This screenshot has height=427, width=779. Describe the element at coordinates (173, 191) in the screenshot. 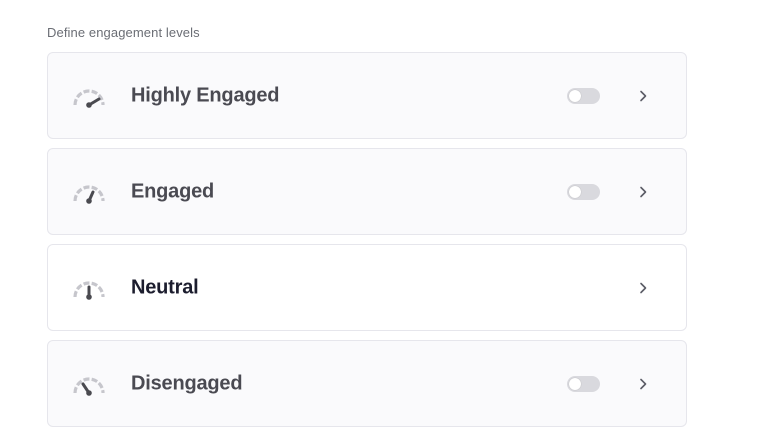

I see `level-name: Engaged` at that location.